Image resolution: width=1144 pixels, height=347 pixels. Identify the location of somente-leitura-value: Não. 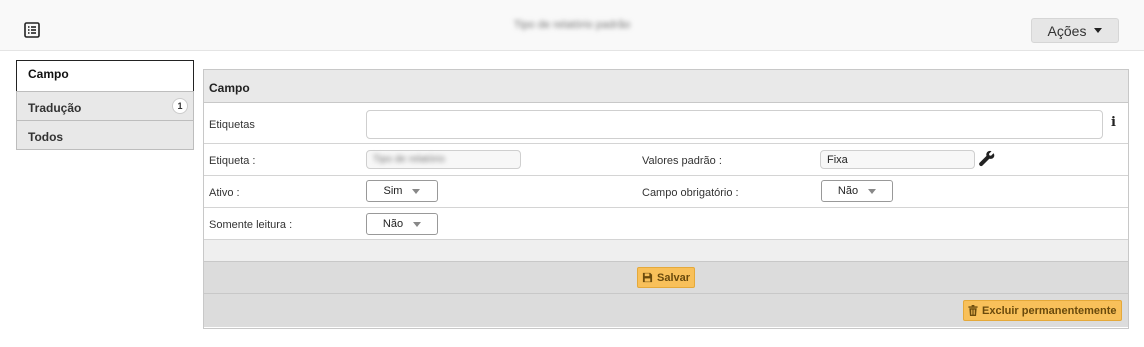
(393, 224).